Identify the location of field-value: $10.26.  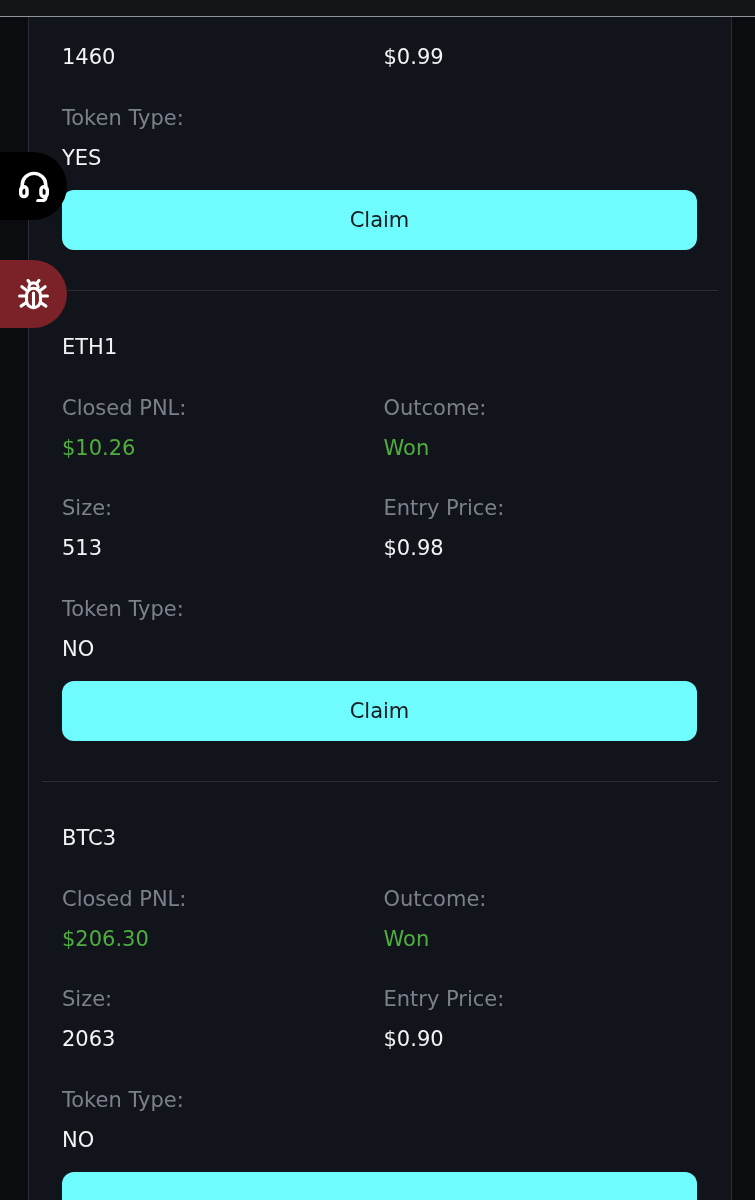
(99, 448).